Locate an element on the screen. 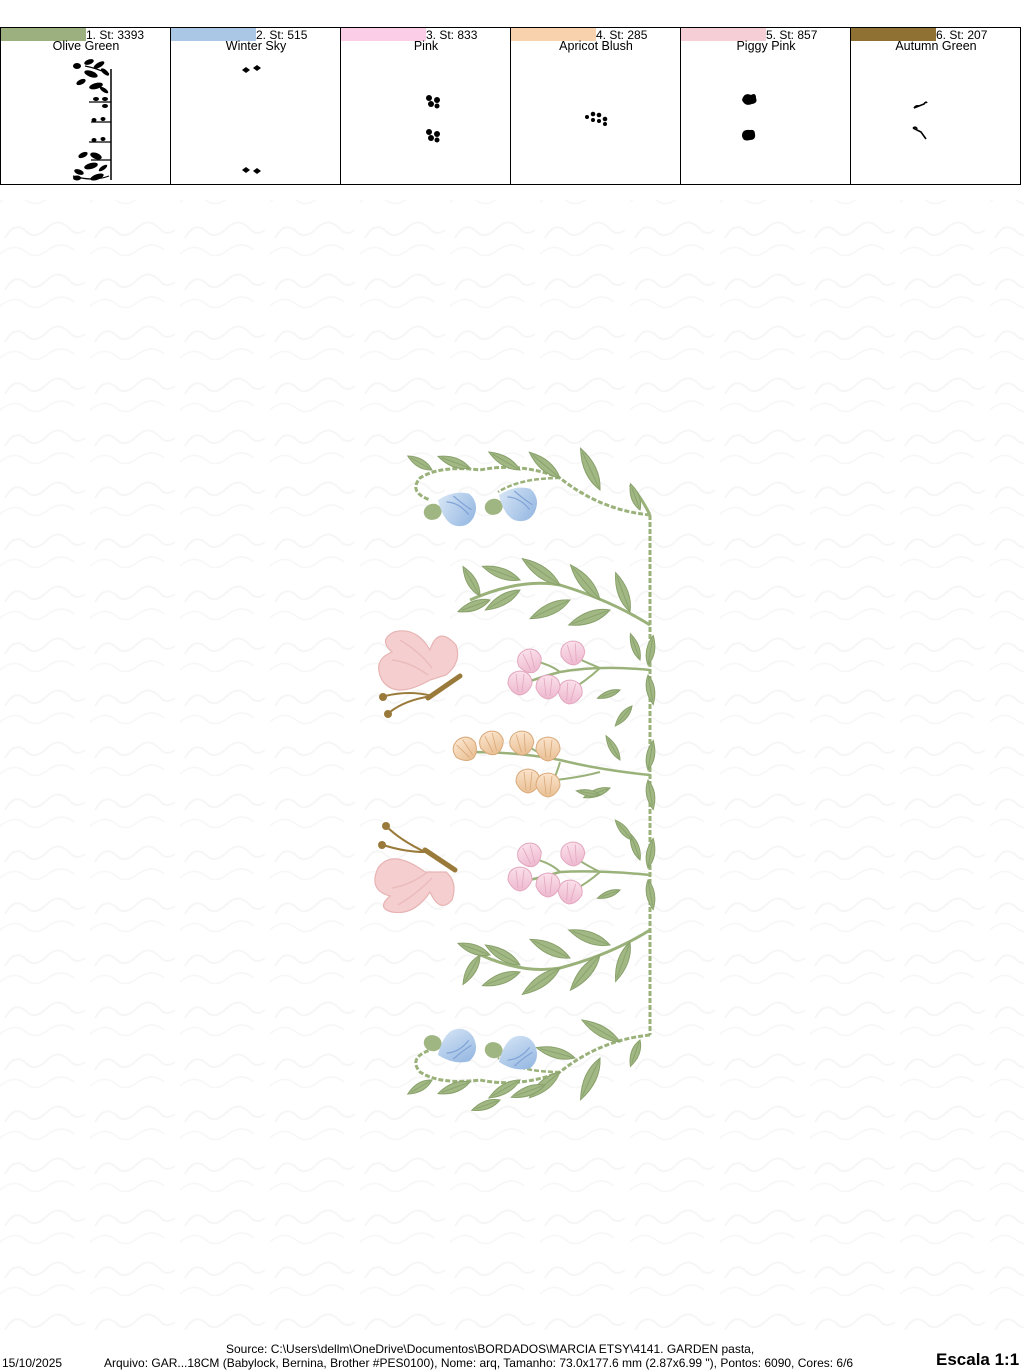 This screenshot has height=1370, width=1024. color-cell-5: 5. St: 857 Piggy Pink is located at coordinates (766, 106).